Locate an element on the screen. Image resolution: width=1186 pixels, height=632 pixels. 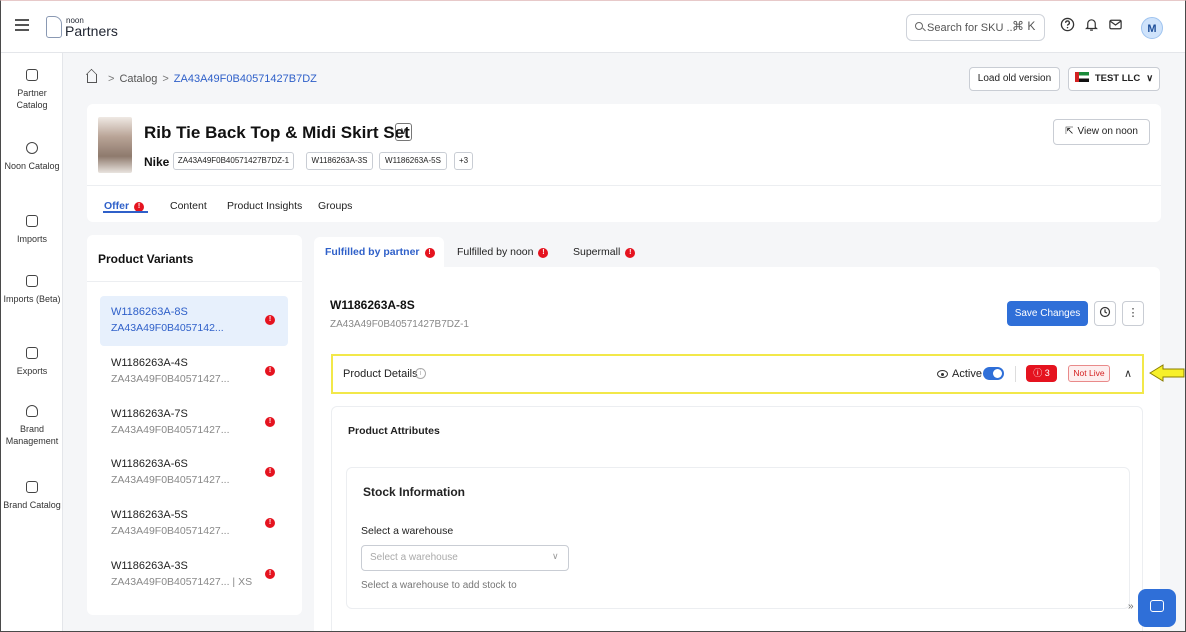
home-icon is located at coordinates (92, 78).